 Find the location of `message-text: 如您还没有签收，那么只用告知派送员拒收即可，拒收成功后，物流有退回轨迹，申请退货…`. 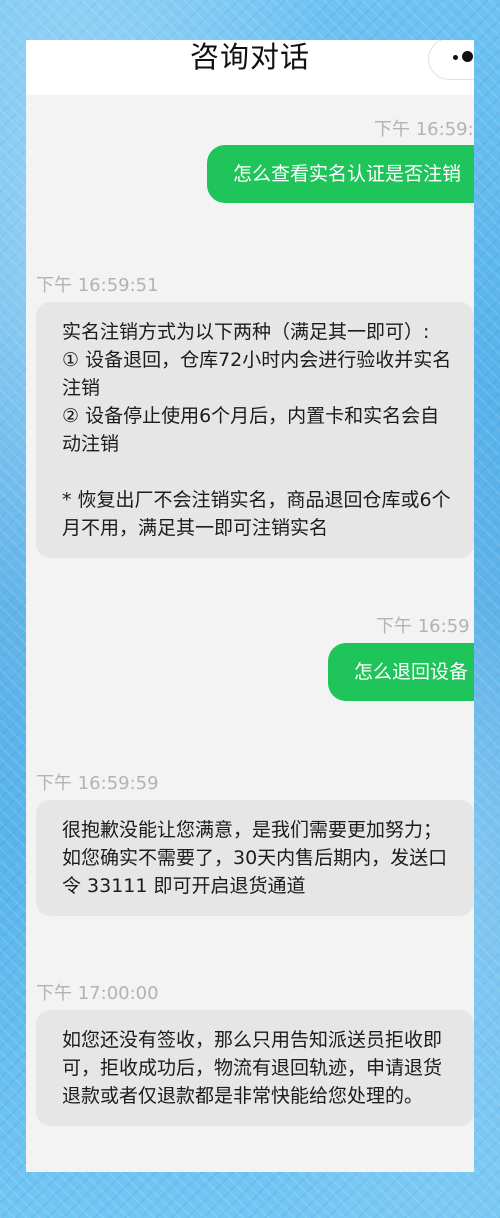

message-text: 如您还没有签收，那么只用告知派送员拒收即可，拒收成功后，物流有退回轨迹，申请退货… is located at coordinates (252, 1068).